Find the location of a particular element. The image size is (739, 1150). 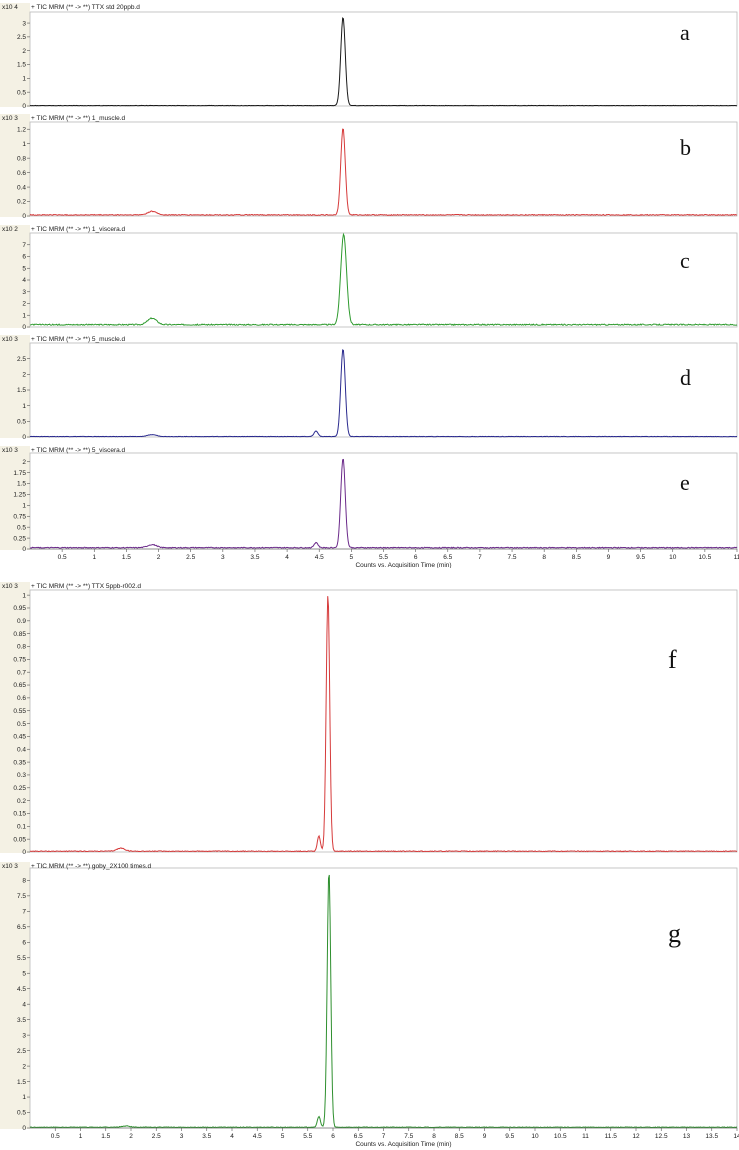

y-tick-label: 2.5 is located at coordinates (21, 37).